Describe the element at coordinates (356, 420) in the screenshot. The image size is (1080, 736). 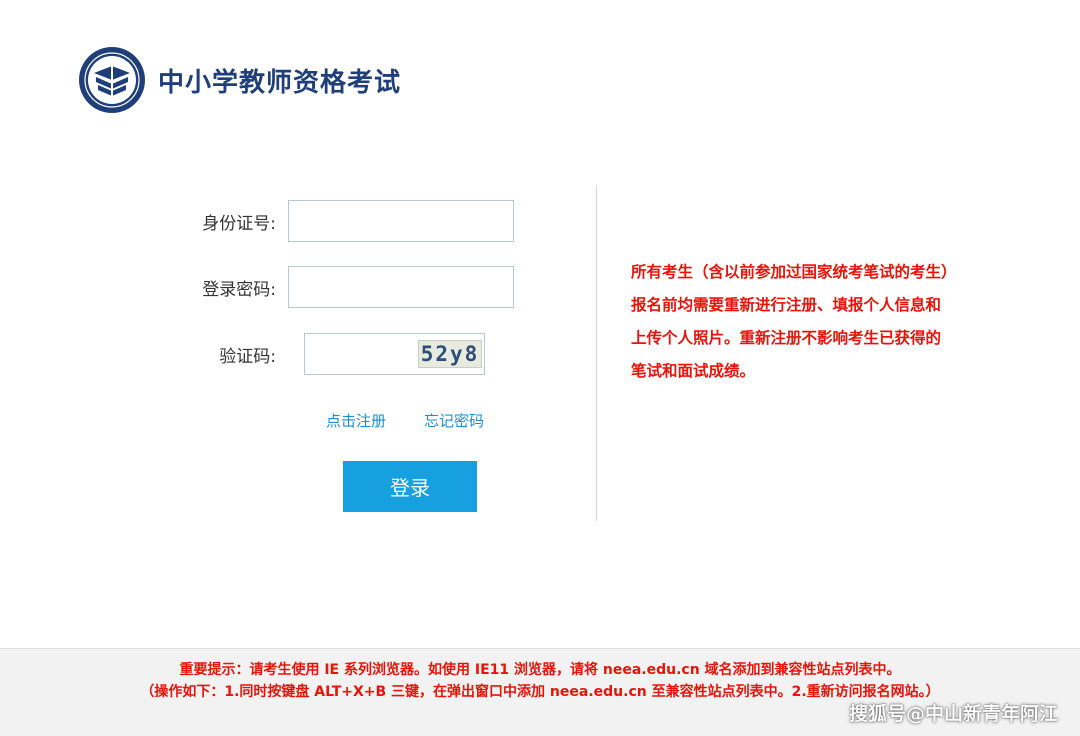
I see `register-link: 点击注册` at that location.